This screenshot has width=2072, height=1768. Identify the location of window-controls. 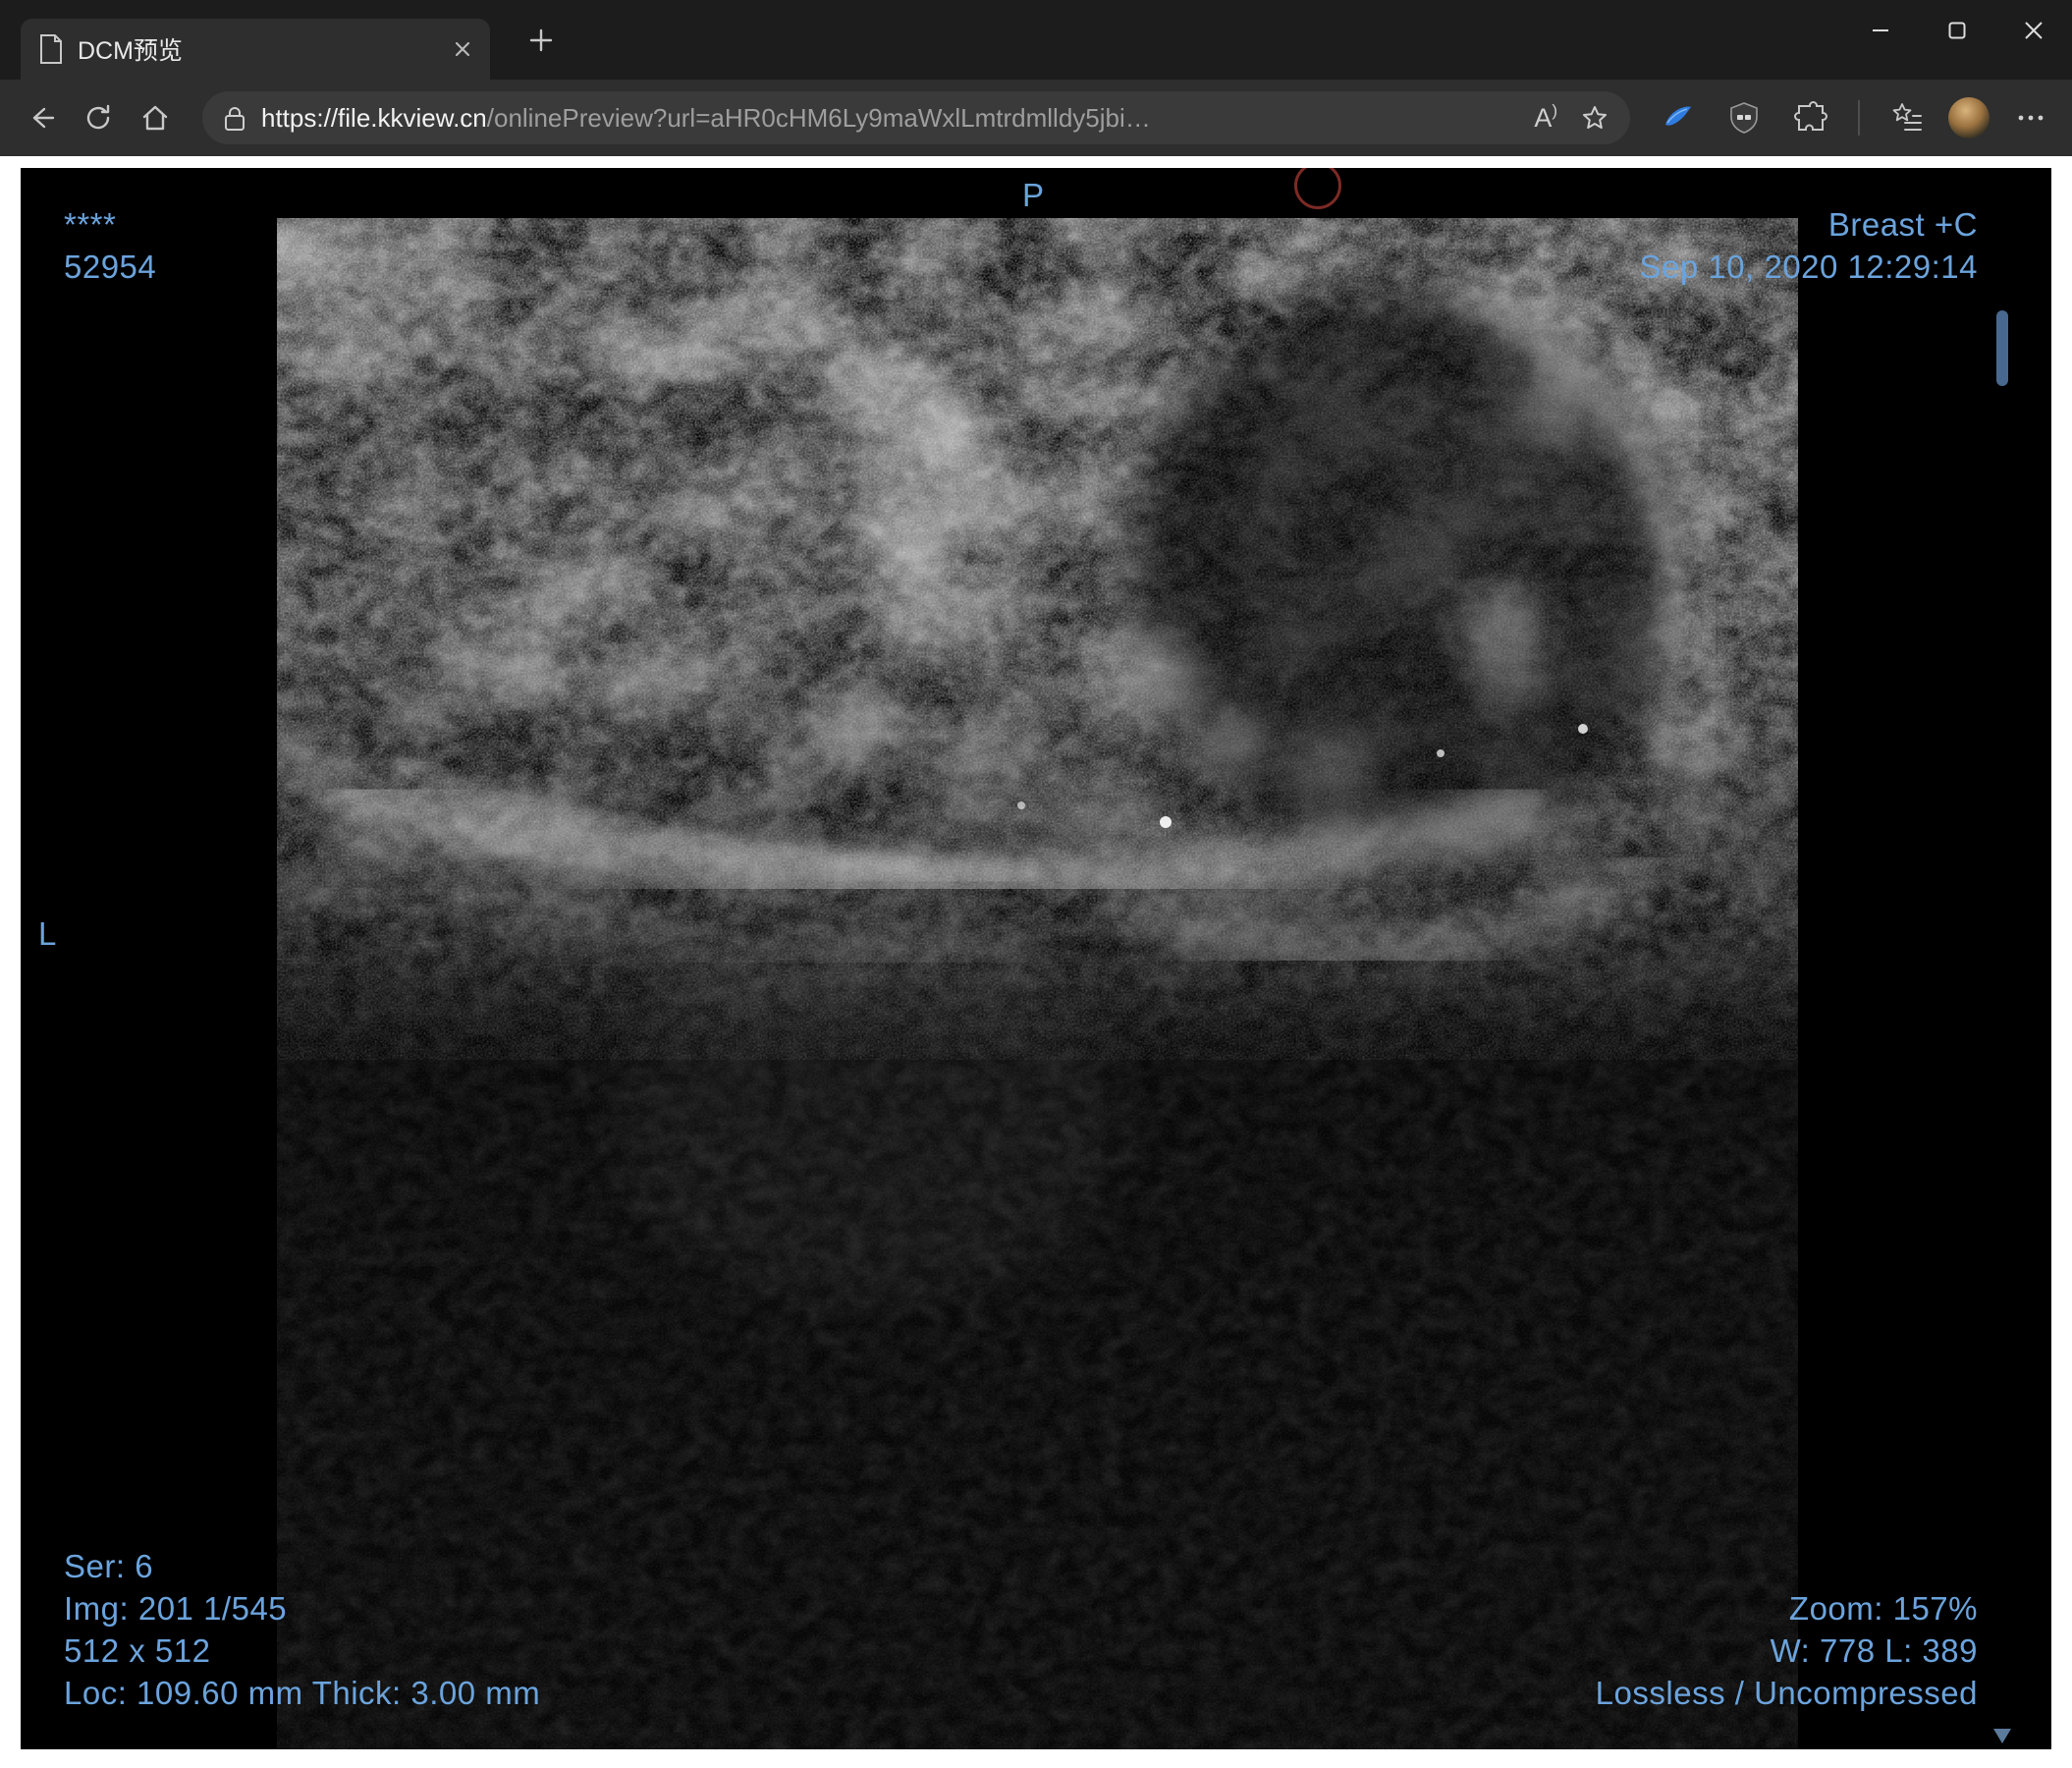
(1957, 30).